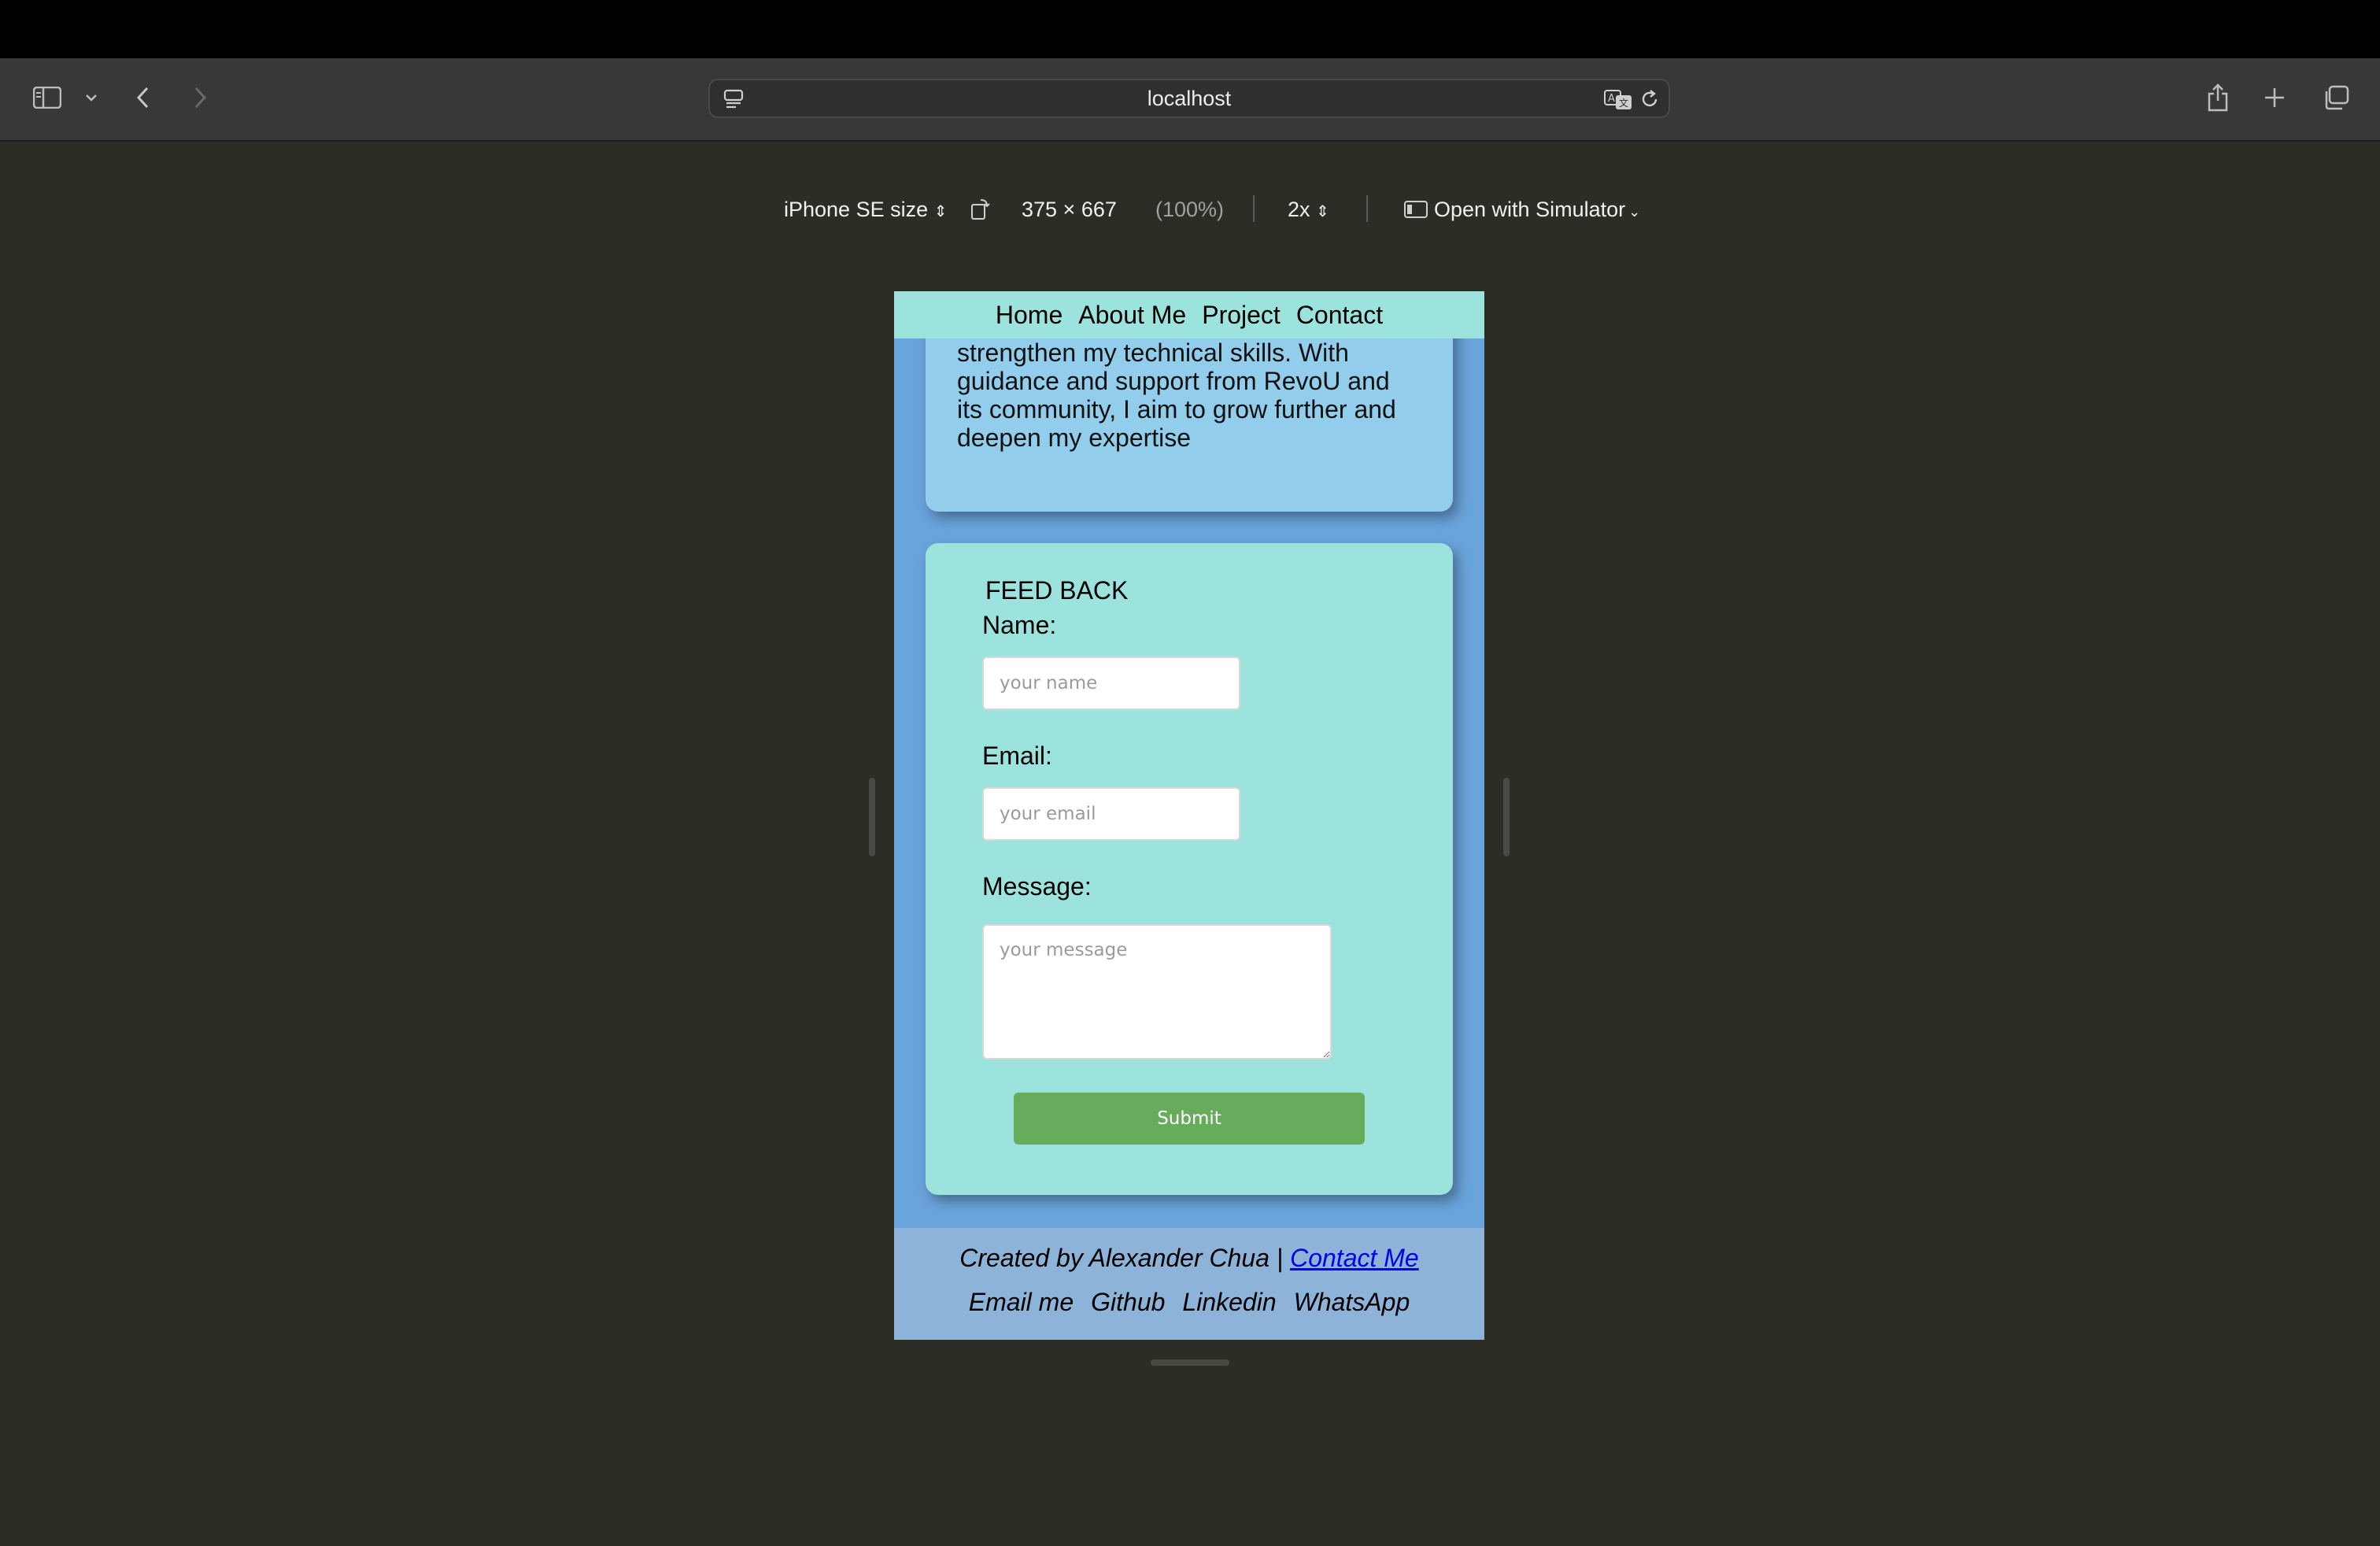 The width and height of the screenshot is (2380, 1546). Describe the element at coordinates (1125, 1258) in the screenshot. I see `created-by-text: Created by Alexander Chua |` at that location.